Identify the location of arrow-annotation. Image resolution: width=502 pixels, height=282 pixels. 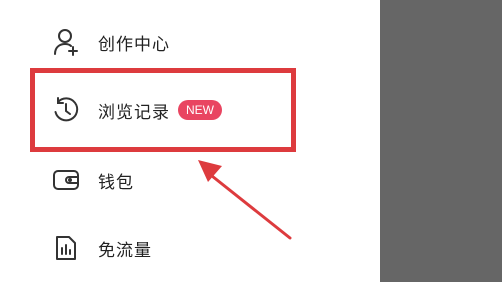
(245, 200).